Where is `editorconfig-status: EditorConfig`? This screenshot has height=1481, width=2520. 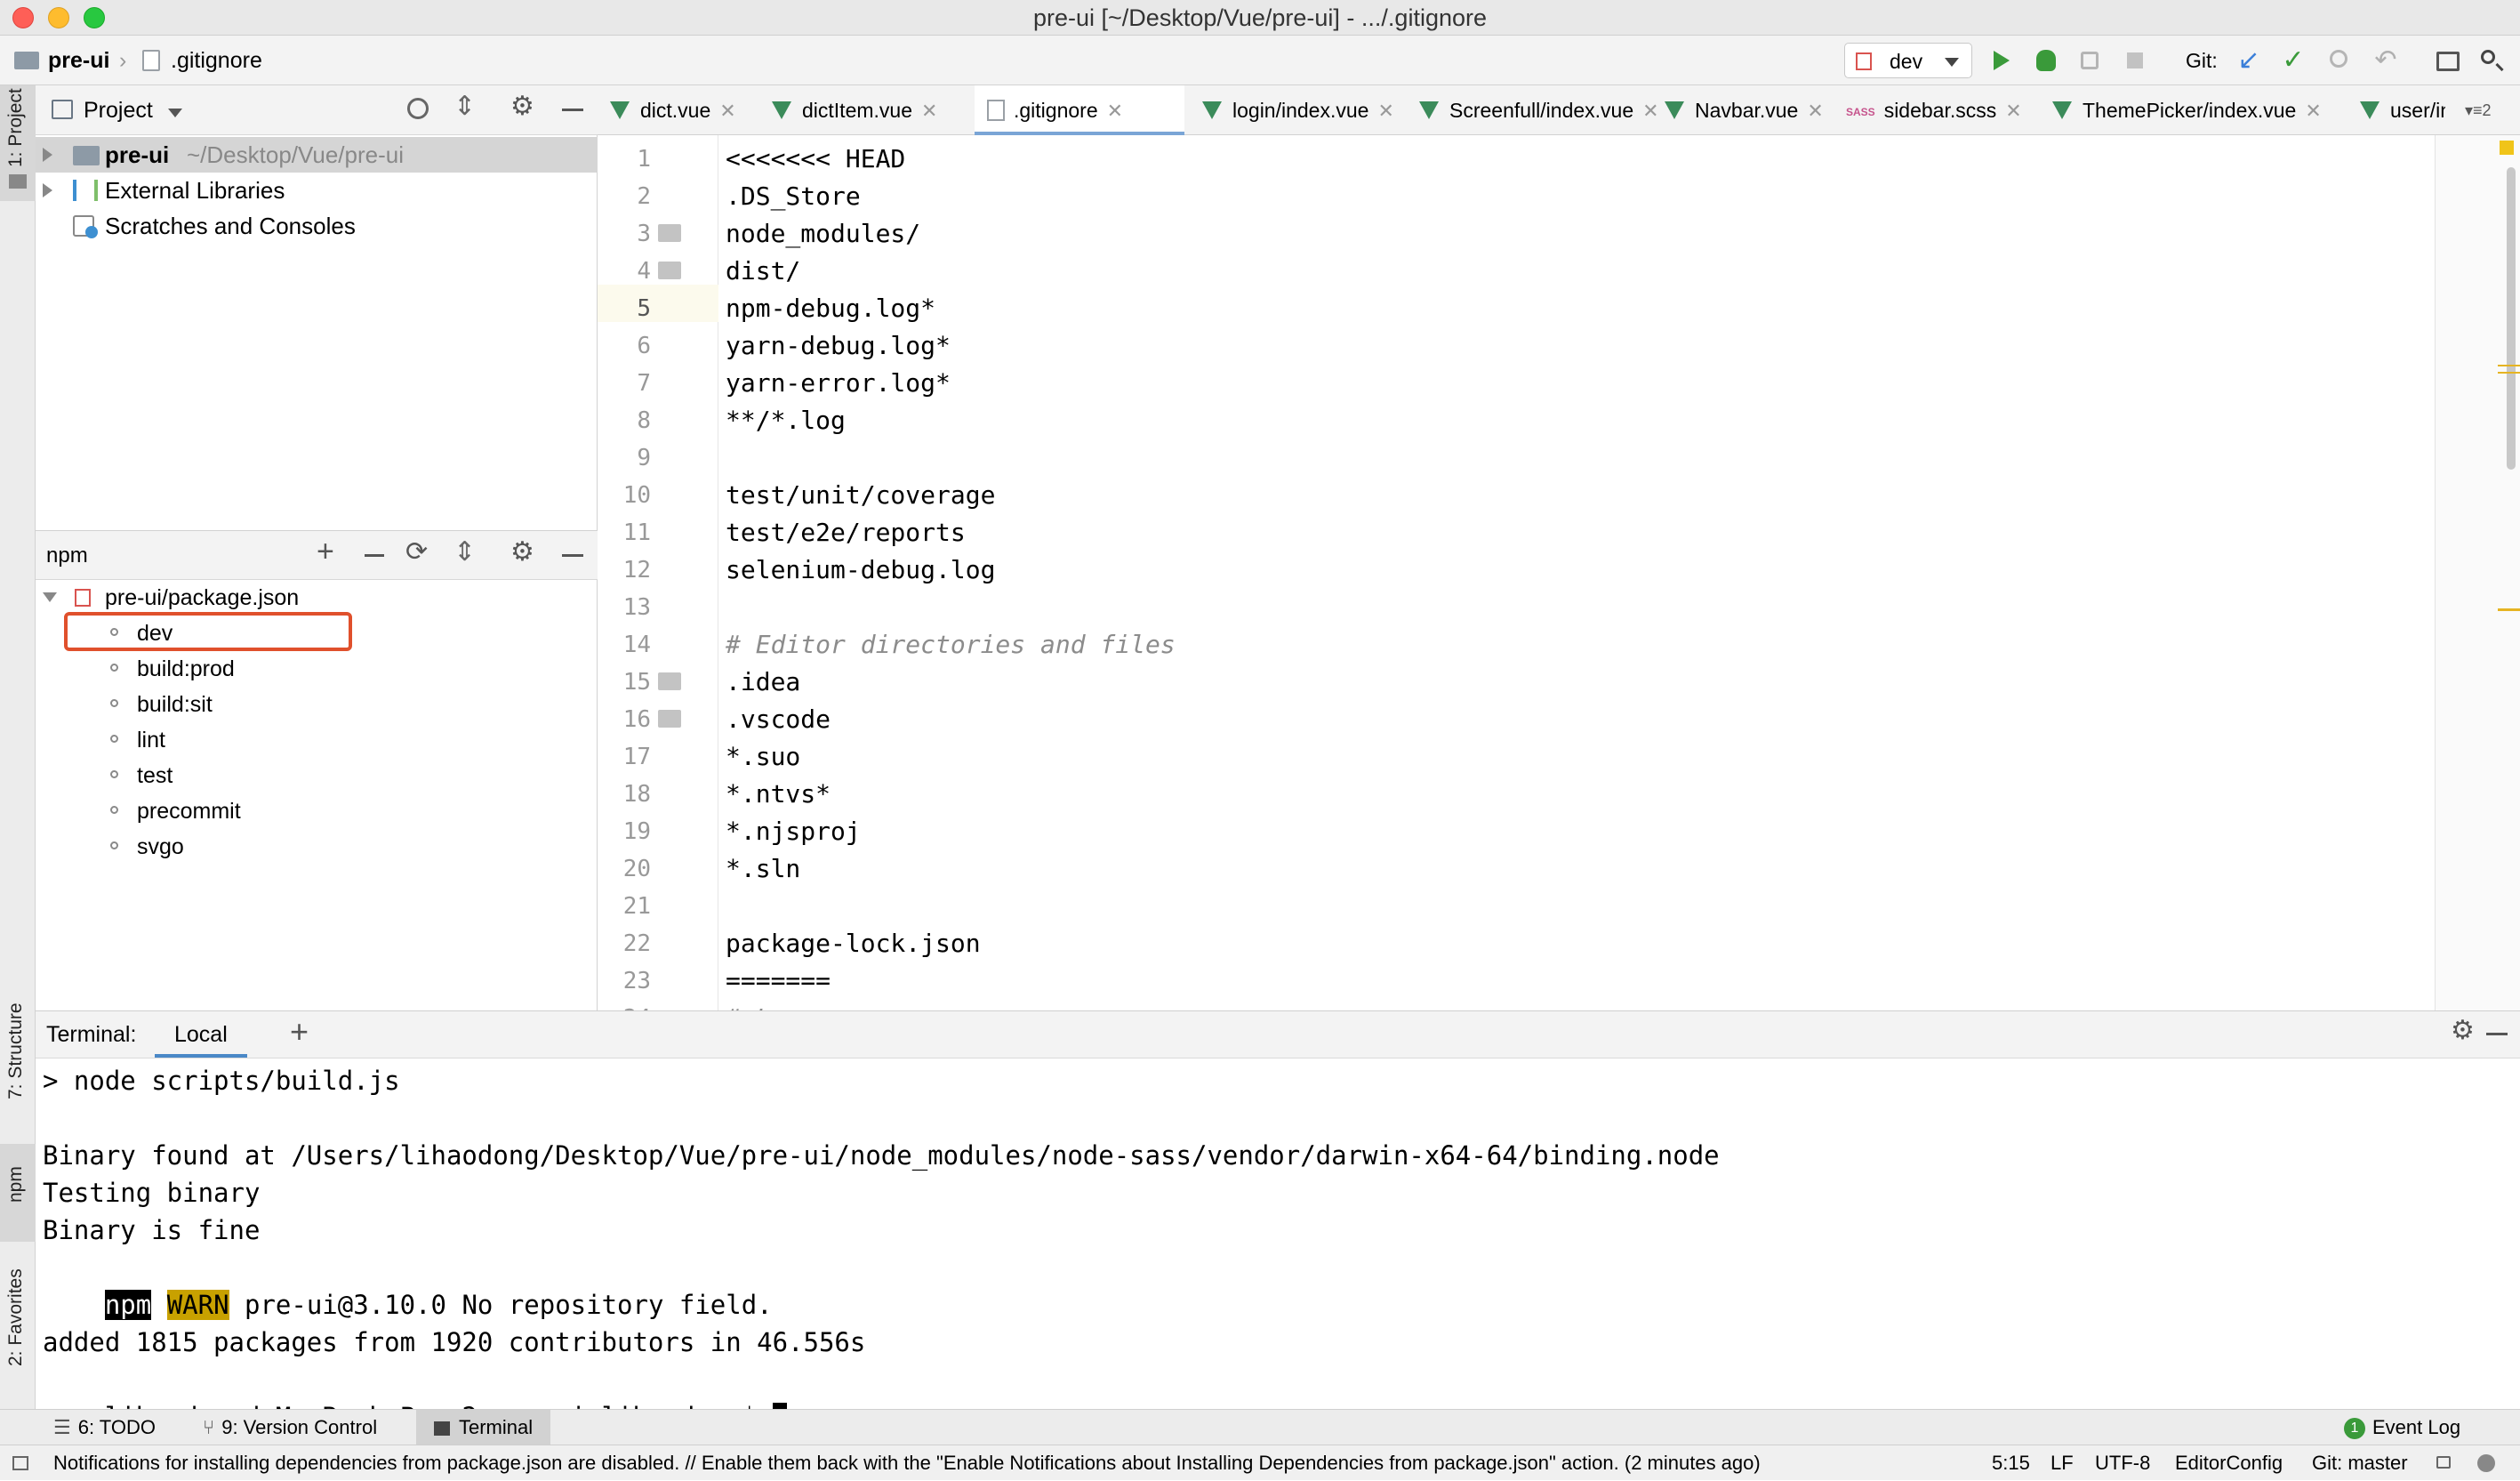
editorconfig-status: EditorConfig is located at coordinates (2229, 1463).